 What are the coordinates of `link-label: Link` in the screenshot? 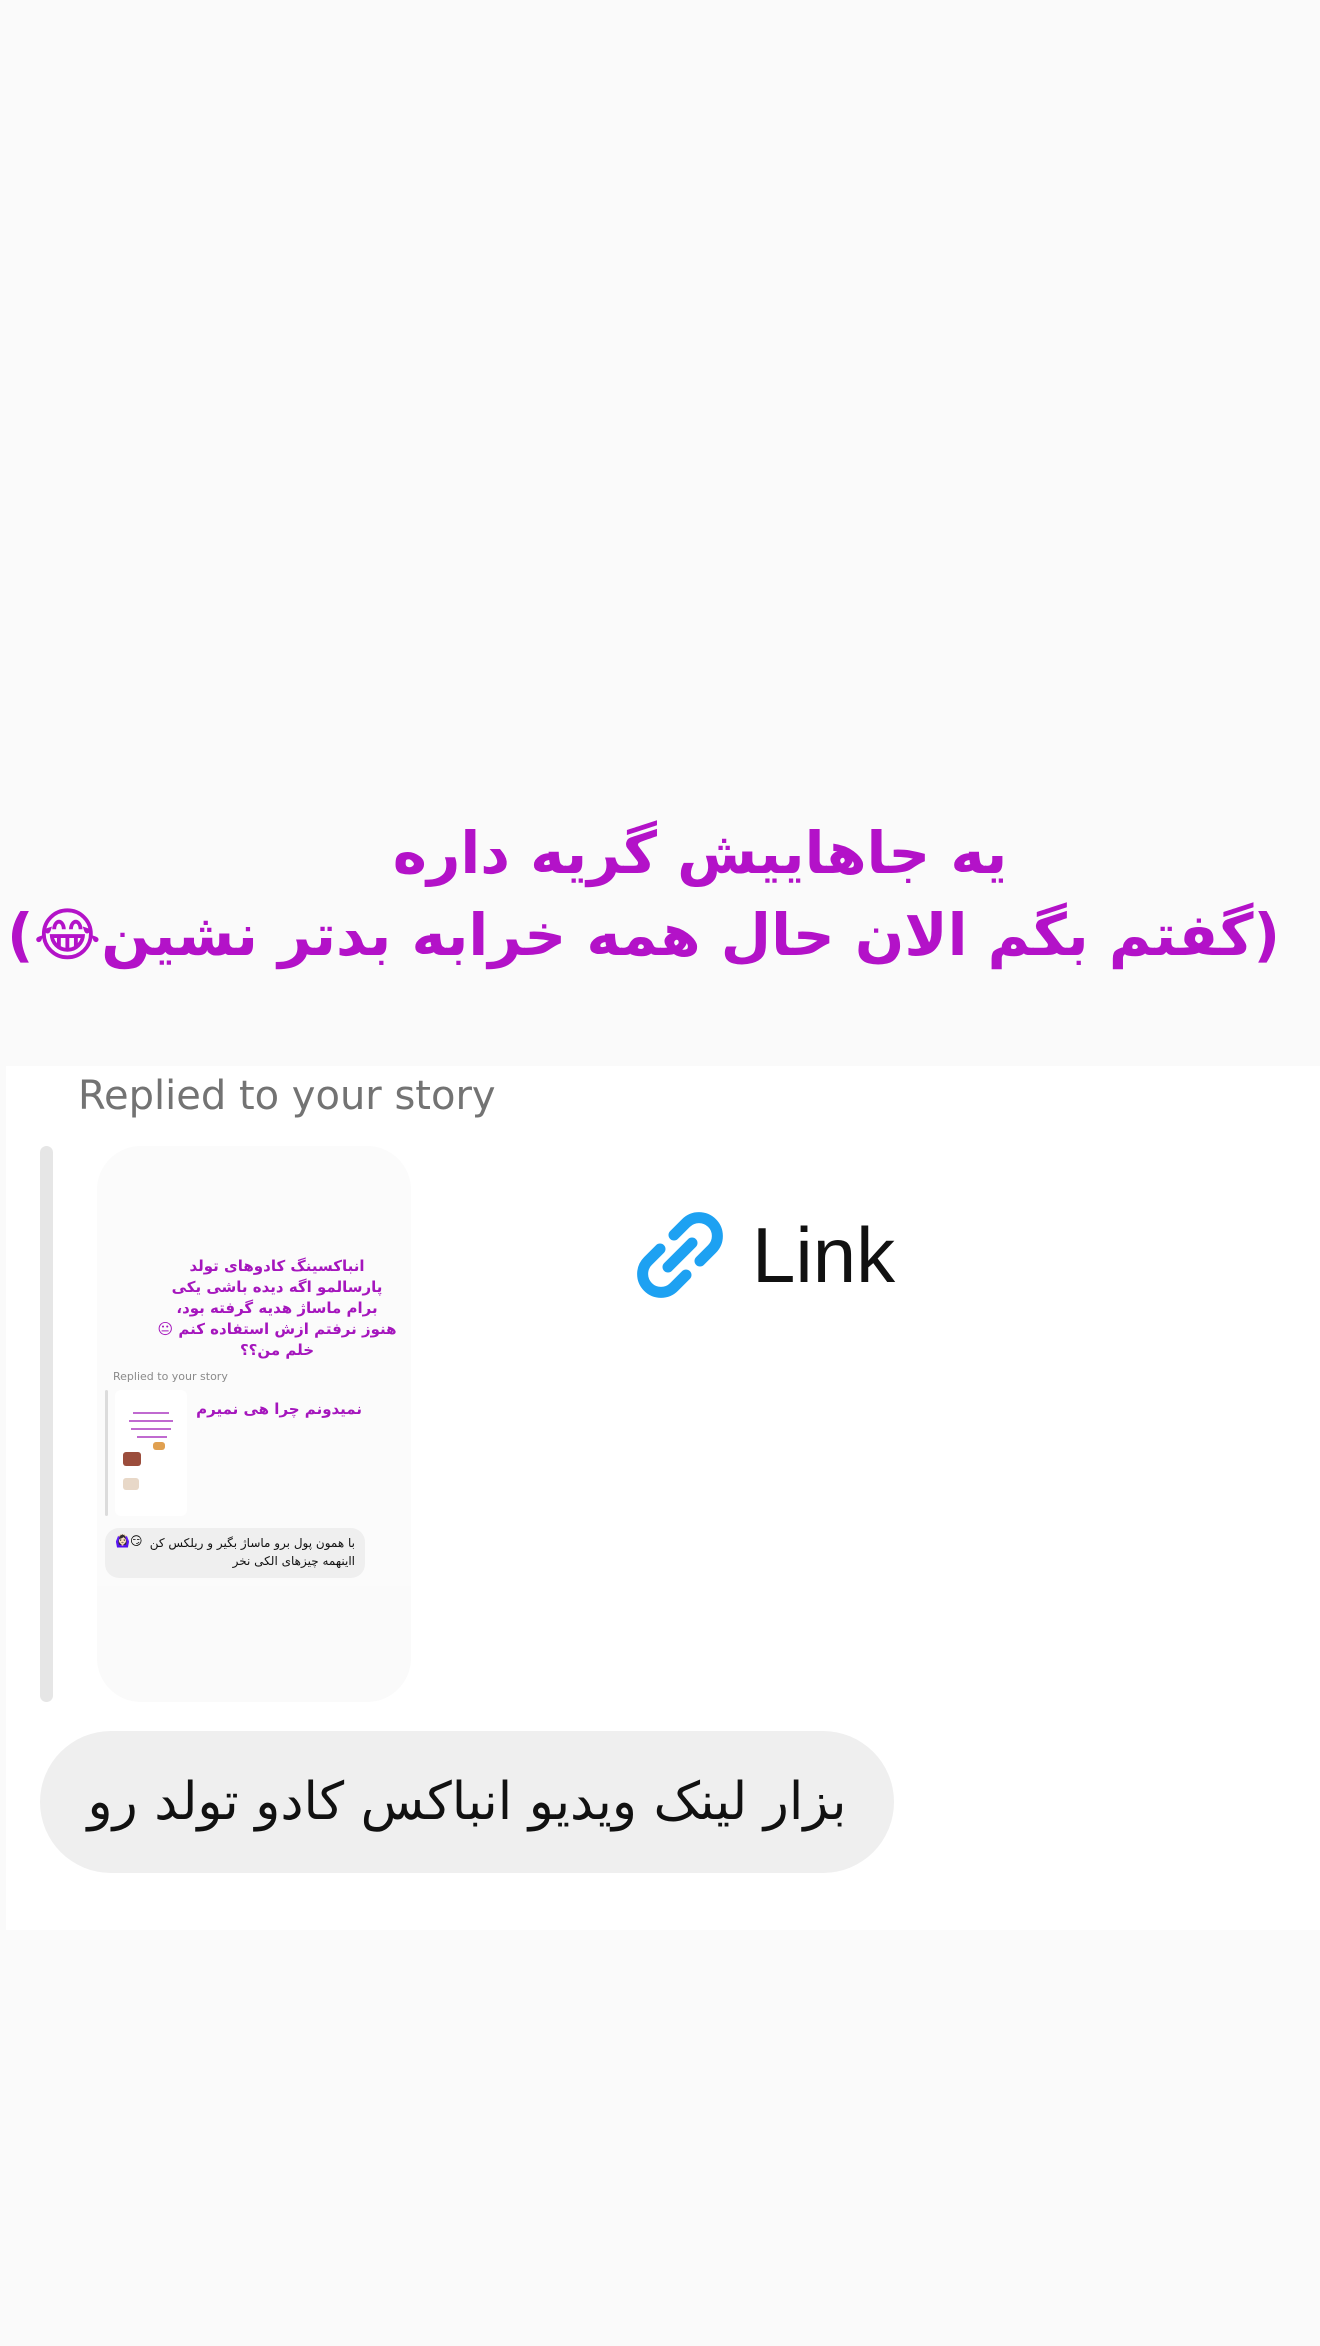 It's located at (823, 1255).